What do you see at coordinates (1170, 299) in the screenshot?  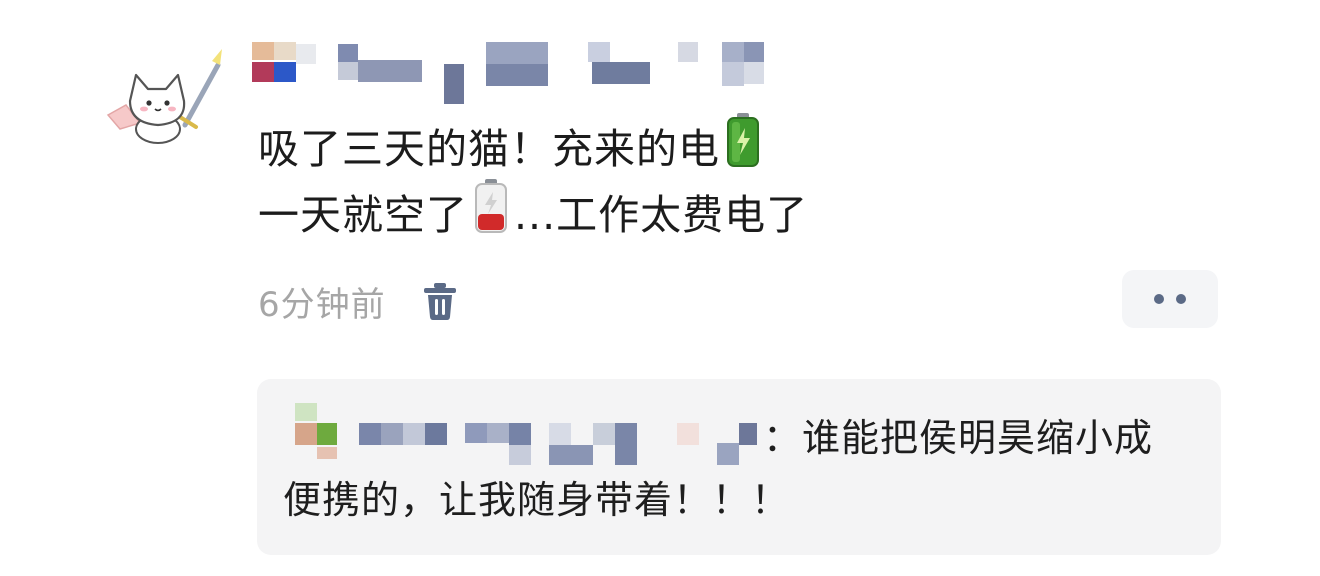 I see `more-options-button` at bounding box center [1170, 299].